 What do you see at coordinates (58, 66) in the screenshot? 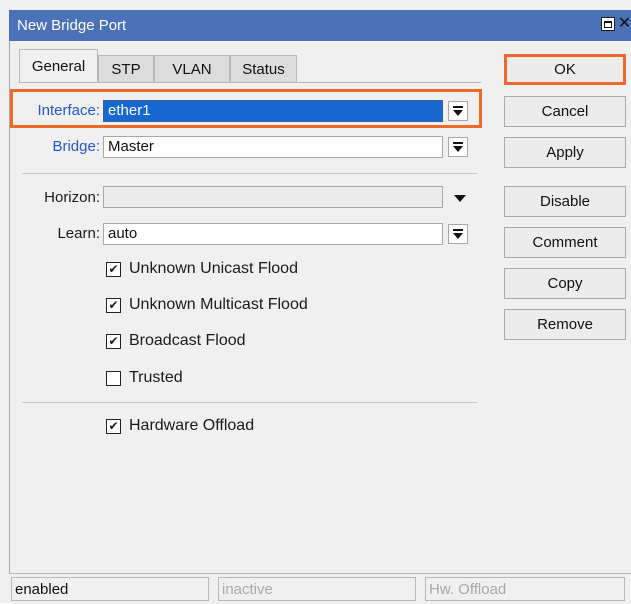
I see `tab-general: General` at bounding box center [58, 66].